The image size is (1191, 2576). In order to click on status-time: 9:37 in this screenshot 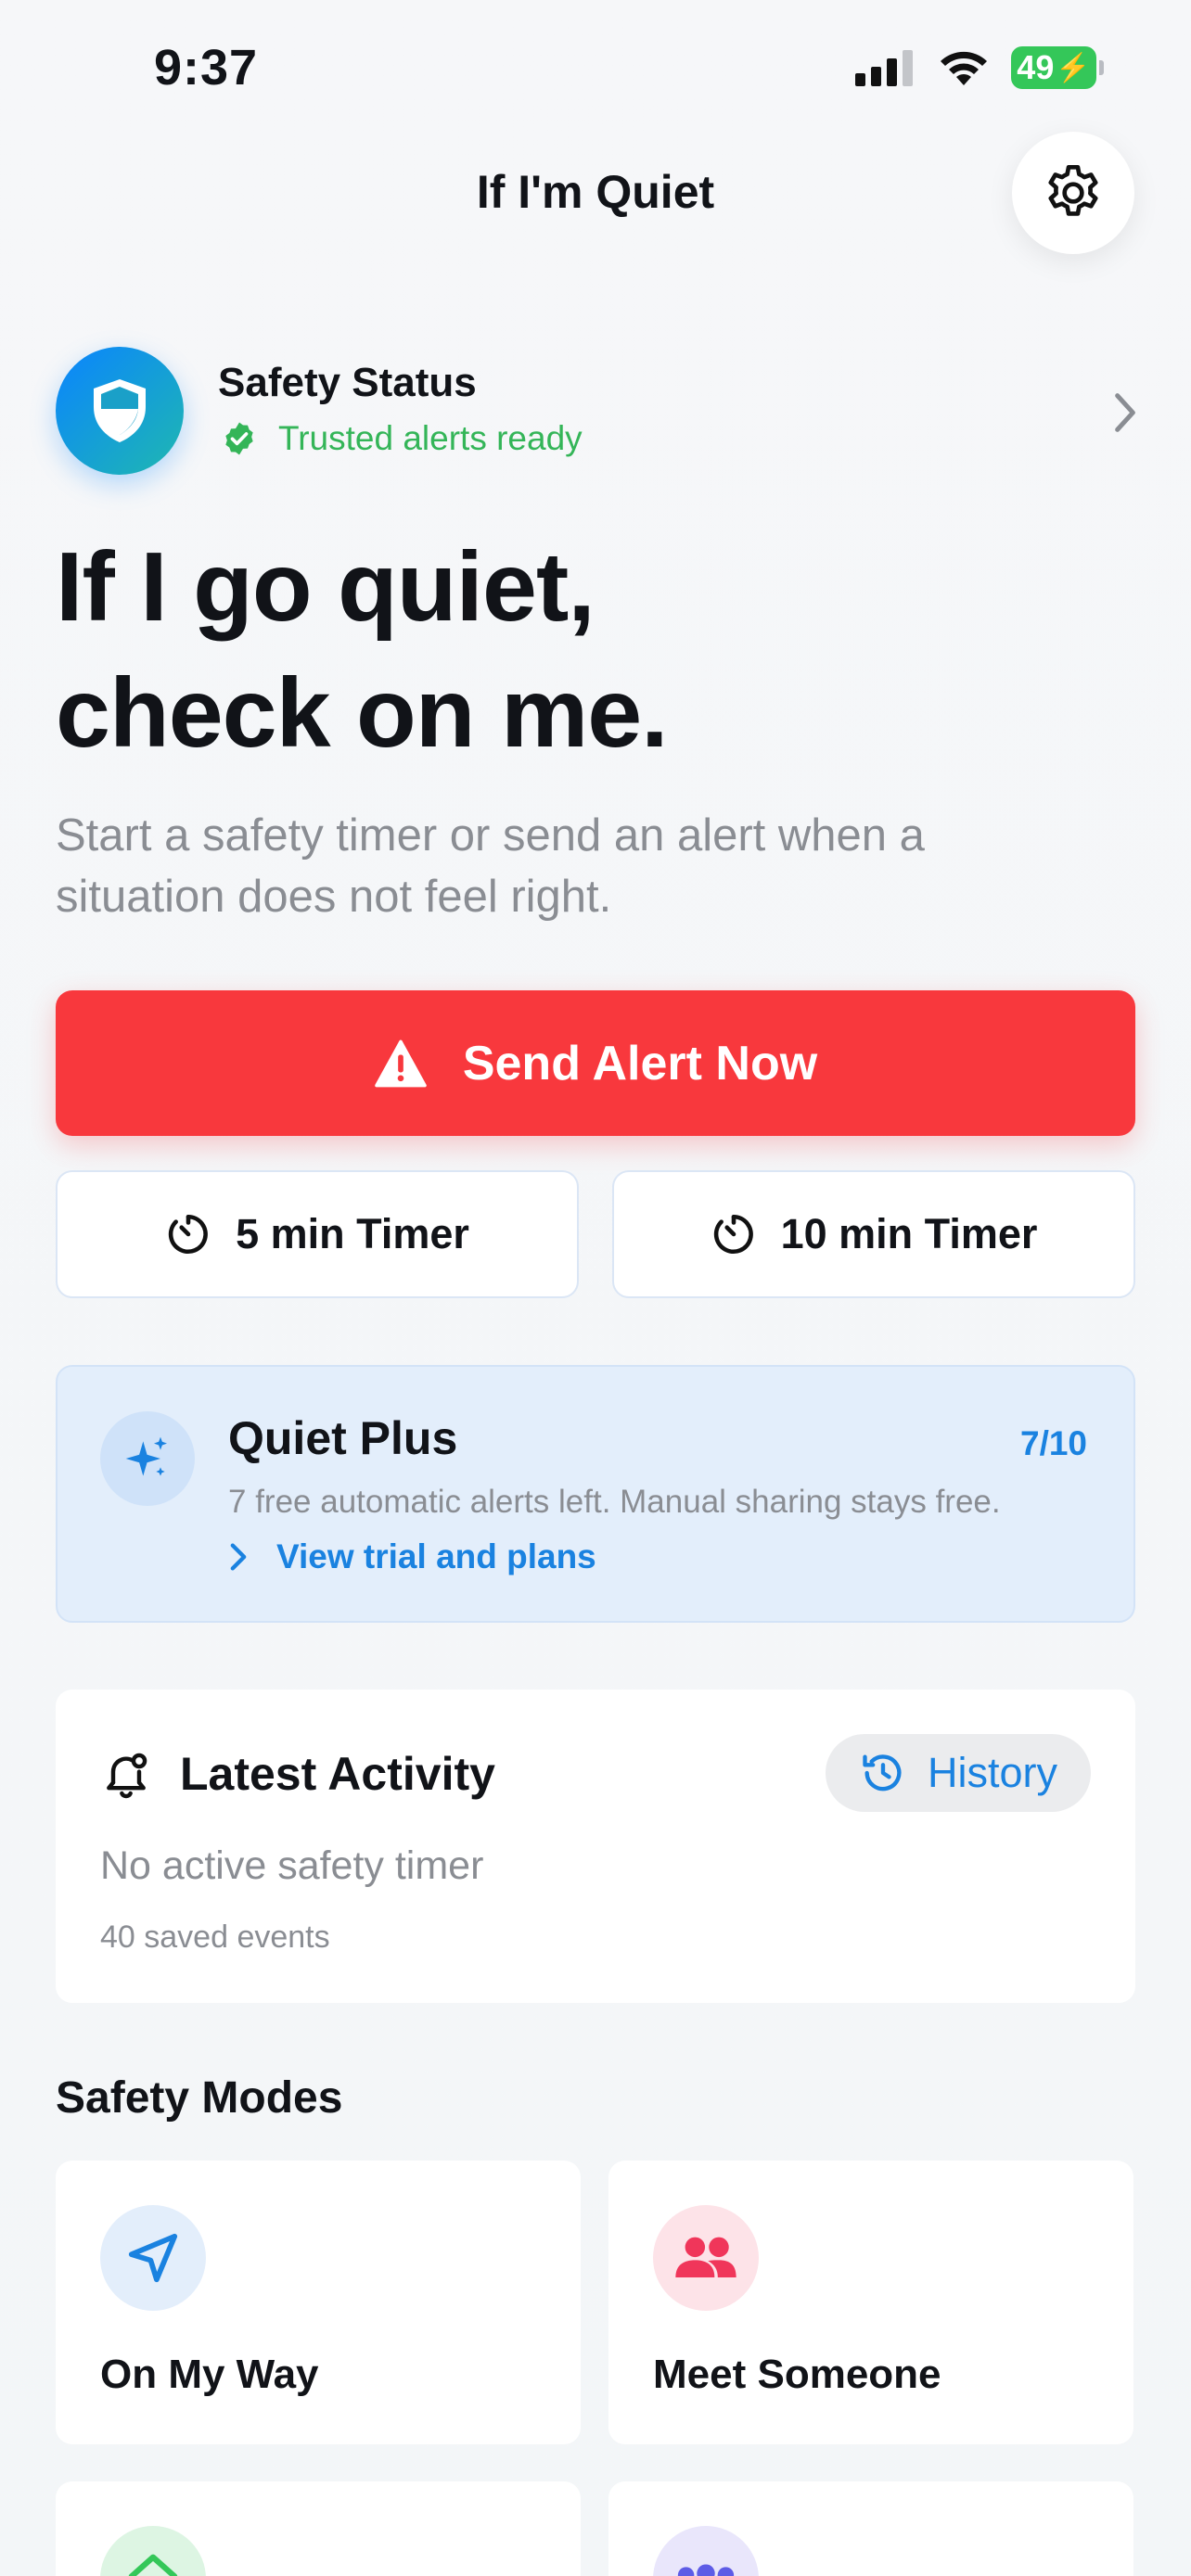, I will do `click(206, 68)`.